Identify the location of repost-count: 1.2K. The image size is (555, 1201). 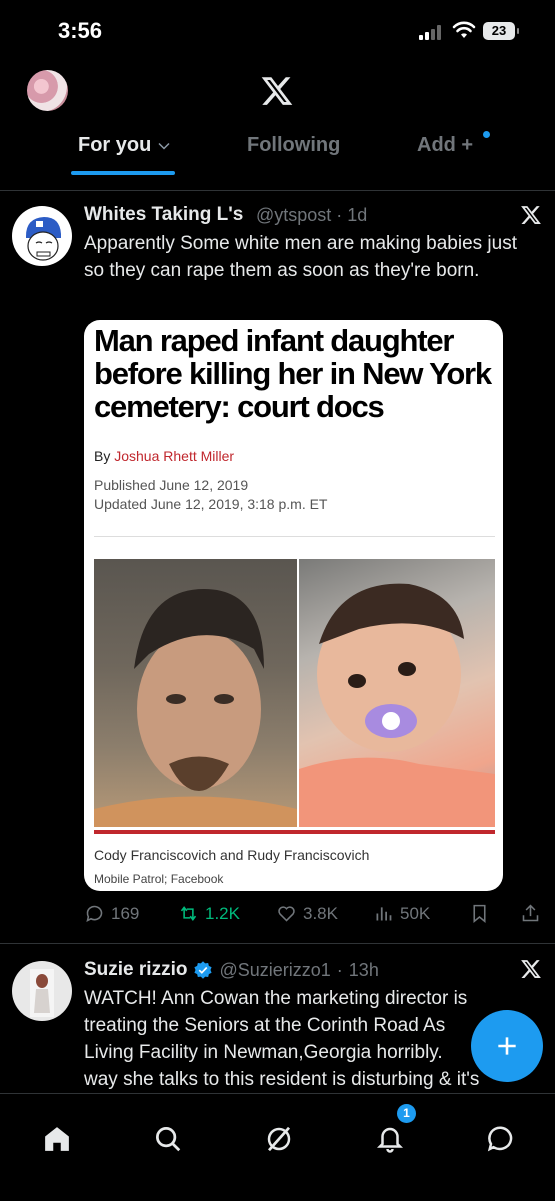
(222, 913).